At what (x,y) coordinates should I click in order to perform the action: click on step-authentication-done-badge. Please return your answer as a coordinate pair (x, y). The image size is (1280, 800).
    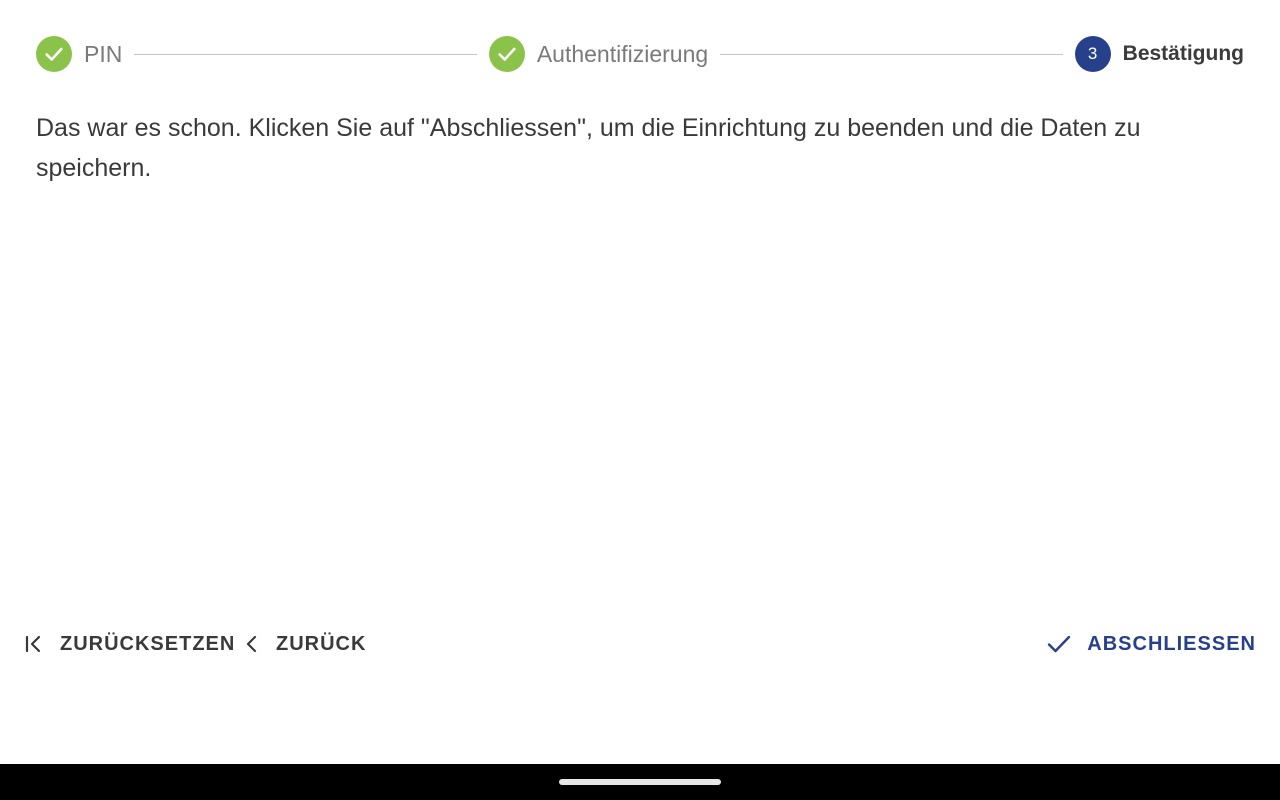
    Looking at the image, I should click on (506, 54).